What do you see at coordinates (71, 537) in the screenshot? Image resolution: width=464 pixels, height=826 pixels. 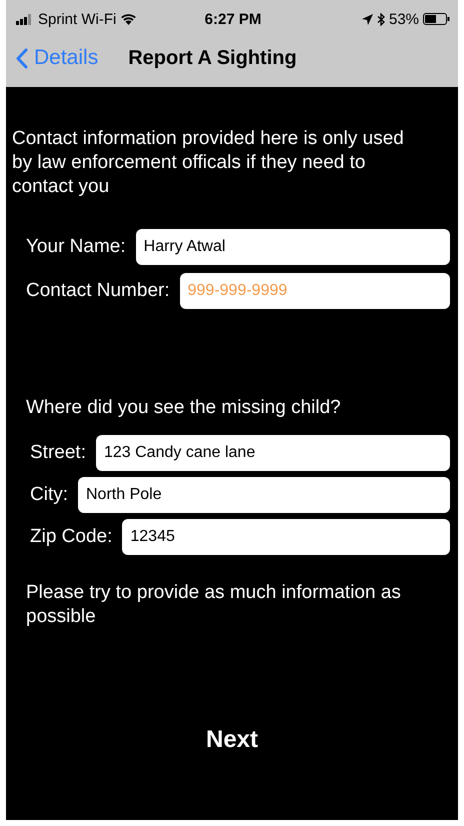 I see `field-label: Zip Code:` at bounding box center [71, 537].